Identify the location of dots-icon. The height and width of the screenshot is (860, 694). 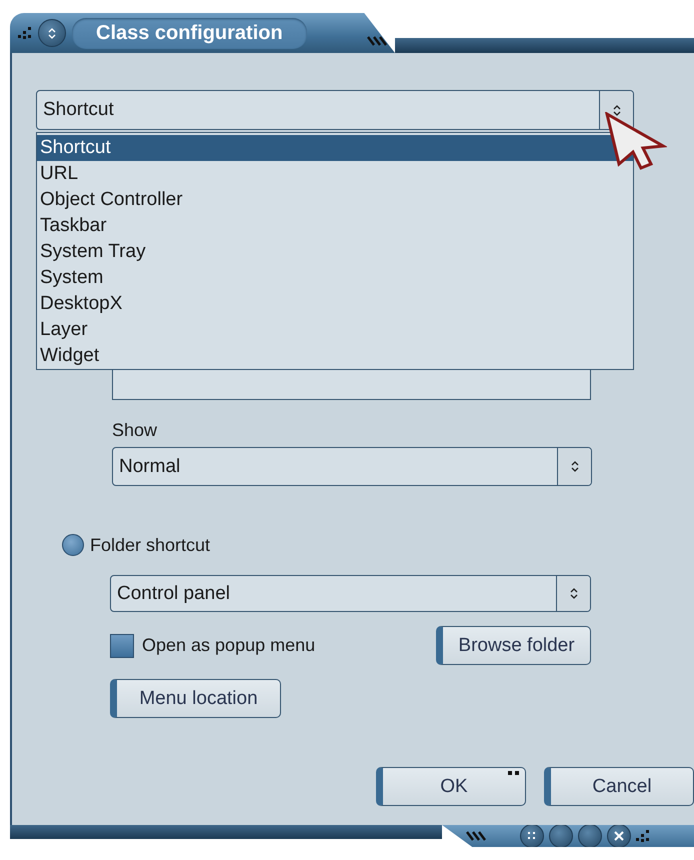
(532, 836).